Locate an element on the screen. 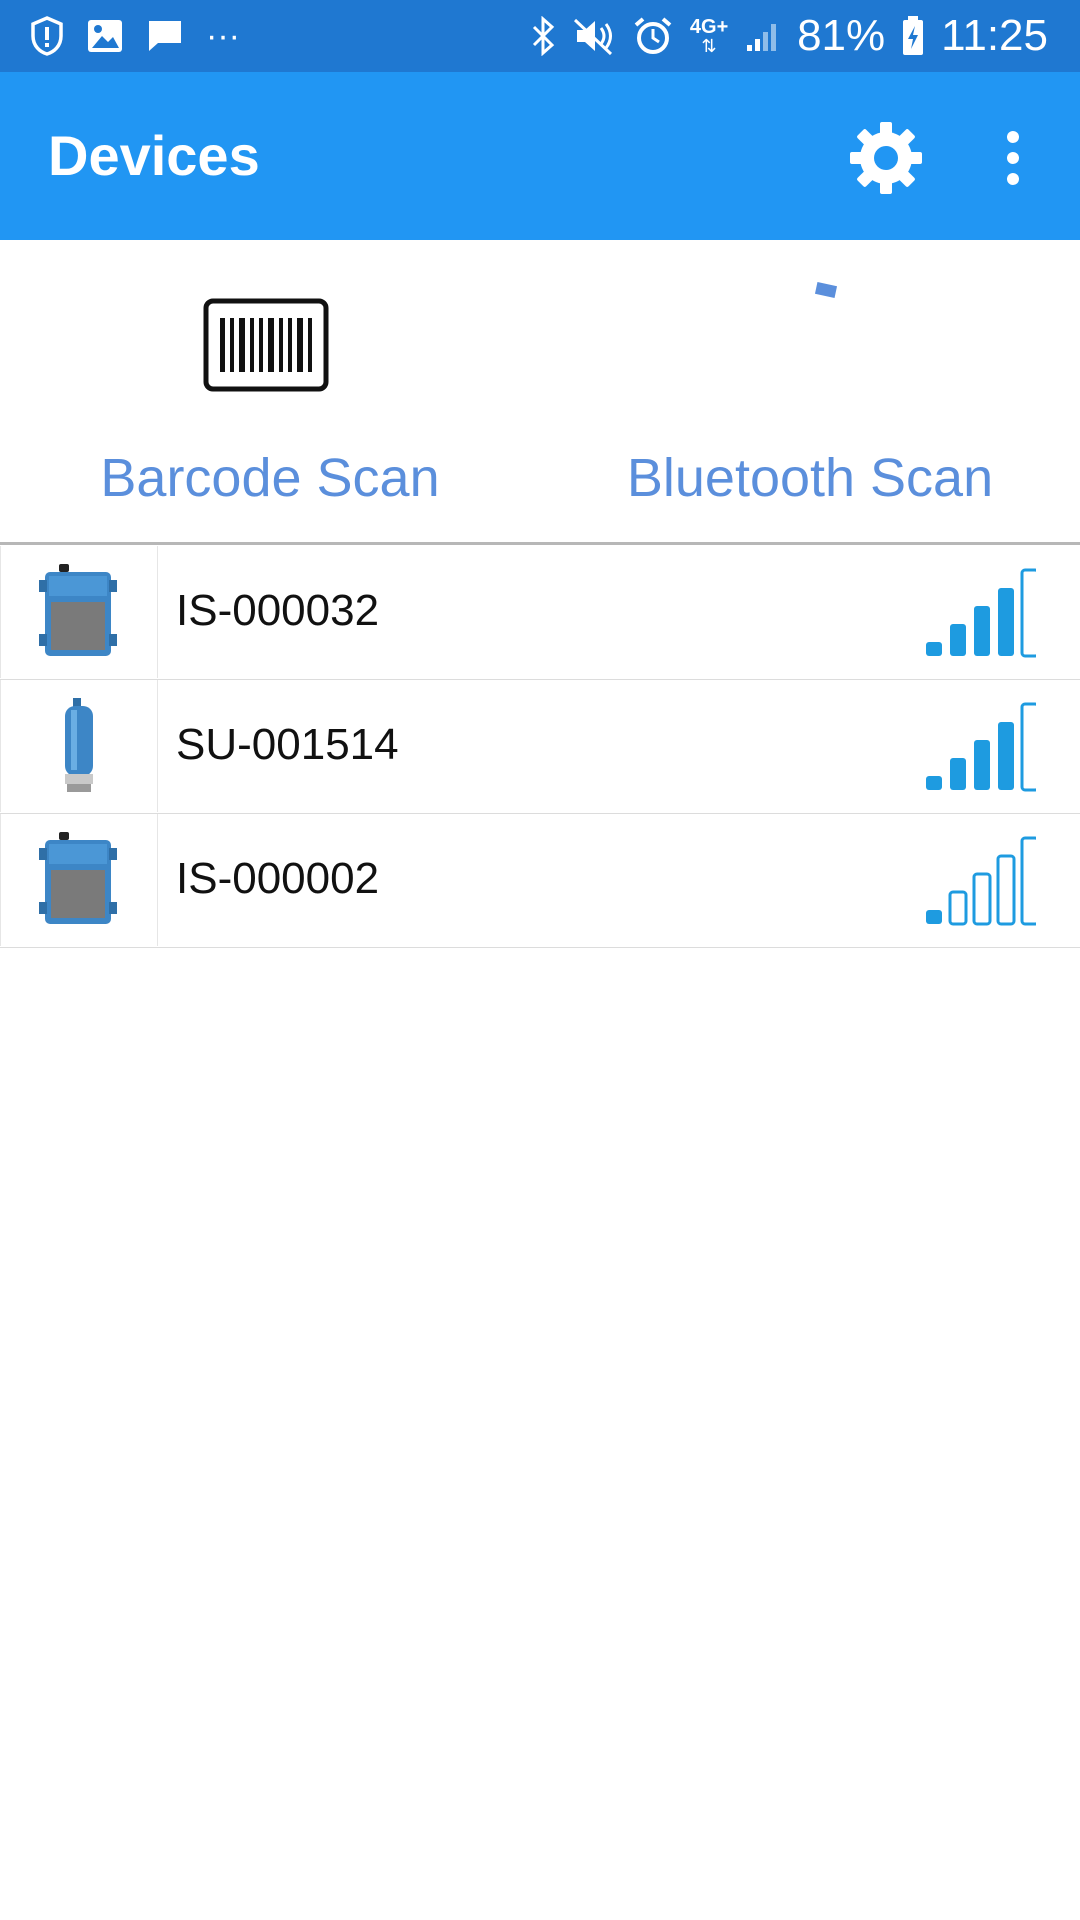 The image size is (1080, 1920). device-name: IS-000032 is located at coordinates (278, 610).